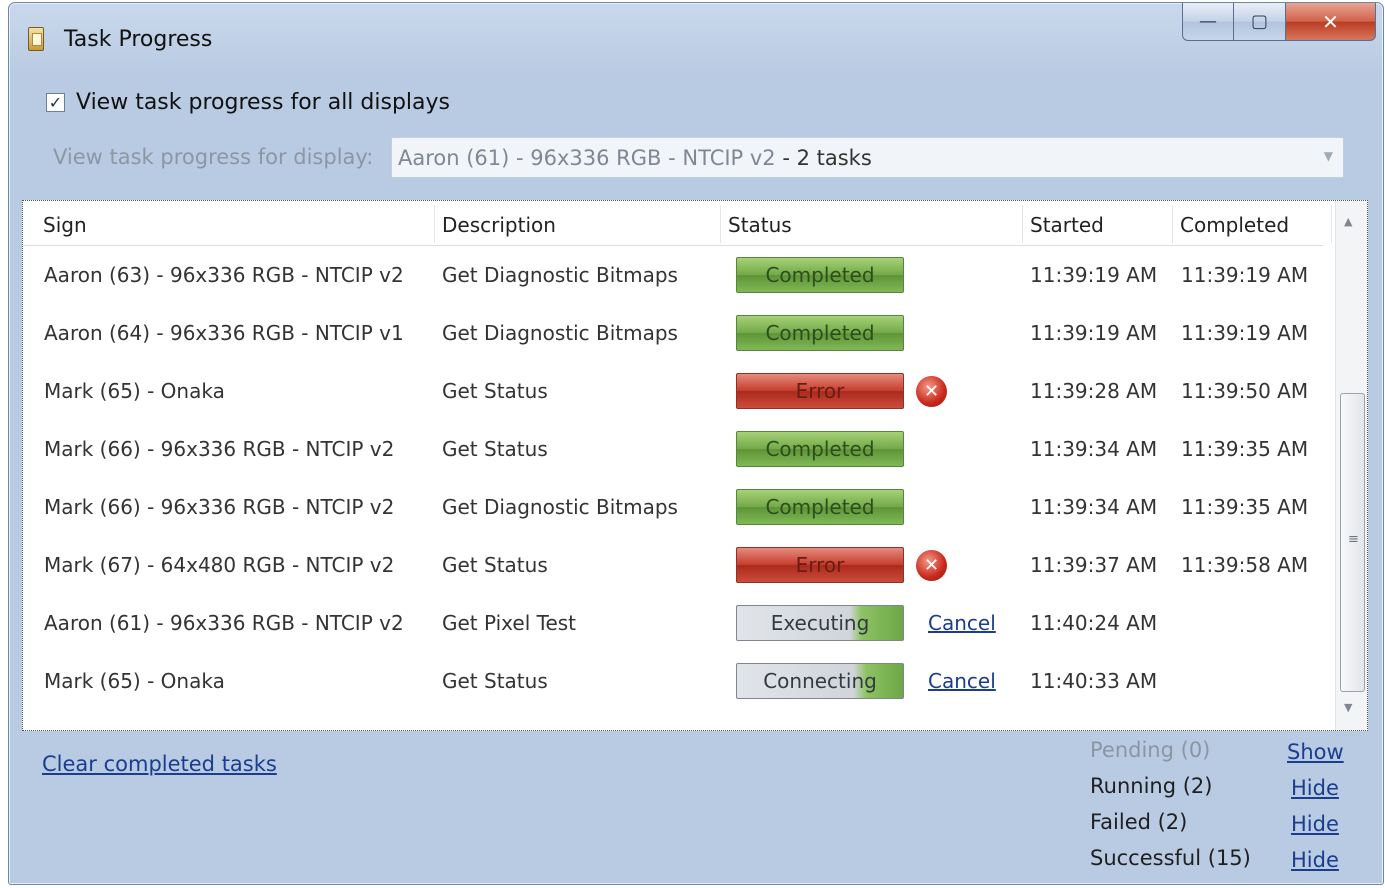 This screenshot has height=888, width=1385. What do you see at coordinates (587, 157) in the screenshot?
I see `display-dropdown-value: Aaron (61) - 96x336 RGB - NTCIP v2` at bounding box center [587, 157].